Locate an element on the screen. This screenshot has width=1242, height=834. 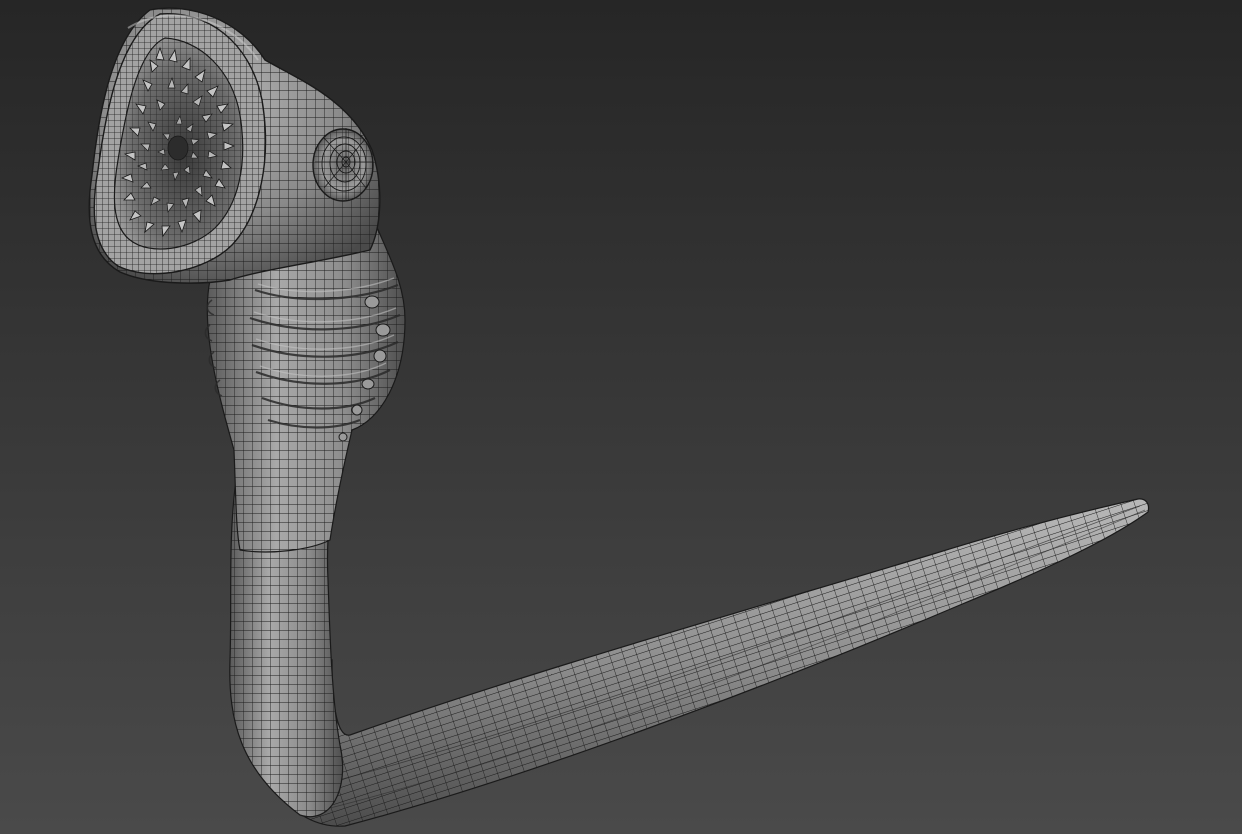
throat-hole is located at coordinates (178, 148).